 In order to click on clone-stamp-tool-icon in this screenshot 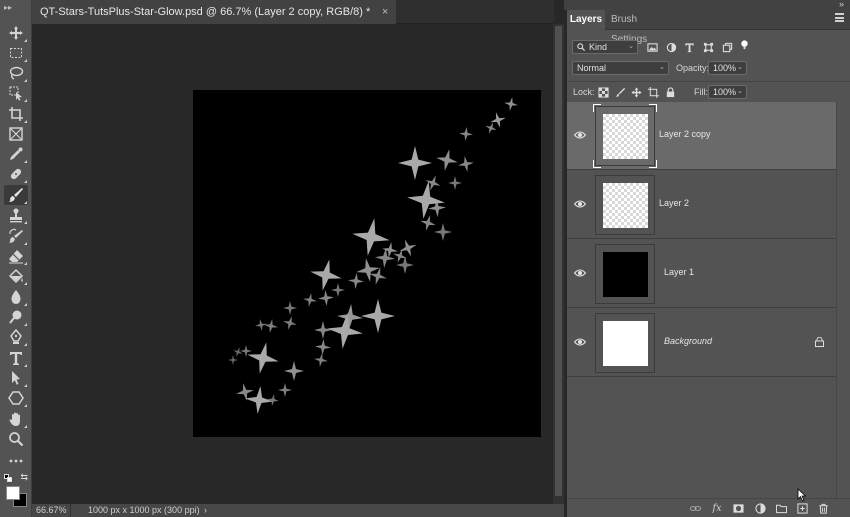, I will do `click(16, 215)`.